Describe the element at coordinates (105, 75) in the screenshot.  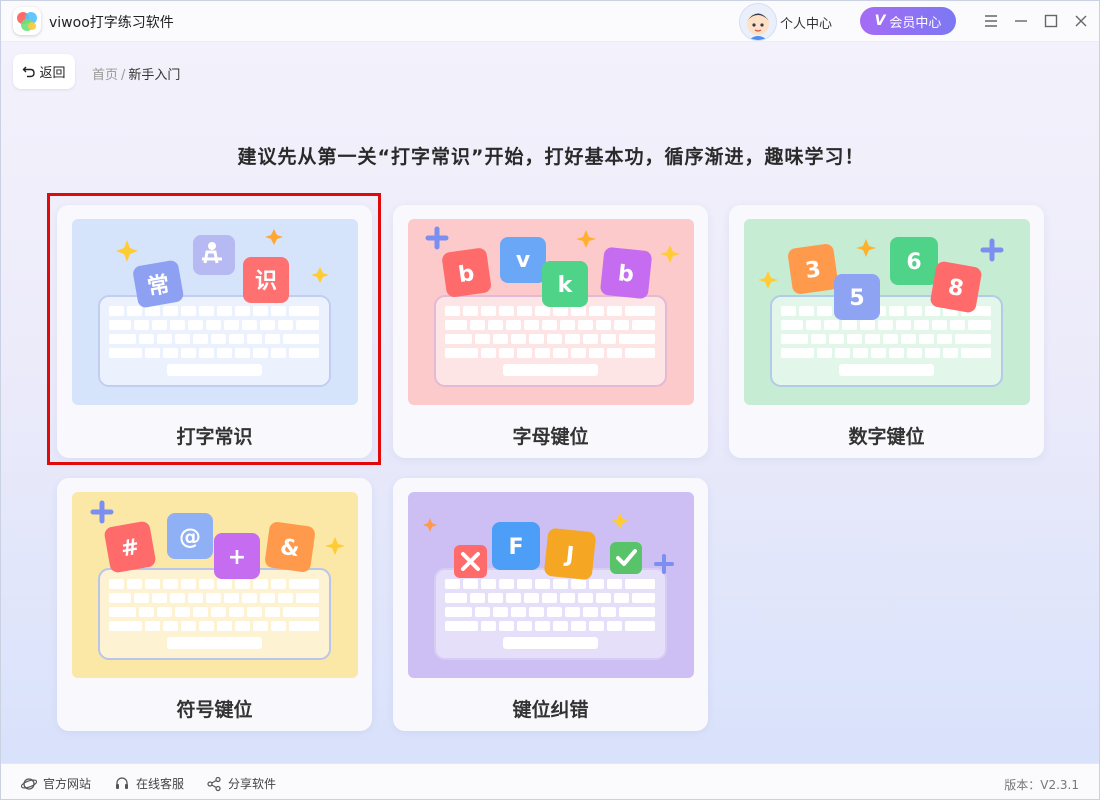
I see `breadcrumb-home: 首页` at that location.